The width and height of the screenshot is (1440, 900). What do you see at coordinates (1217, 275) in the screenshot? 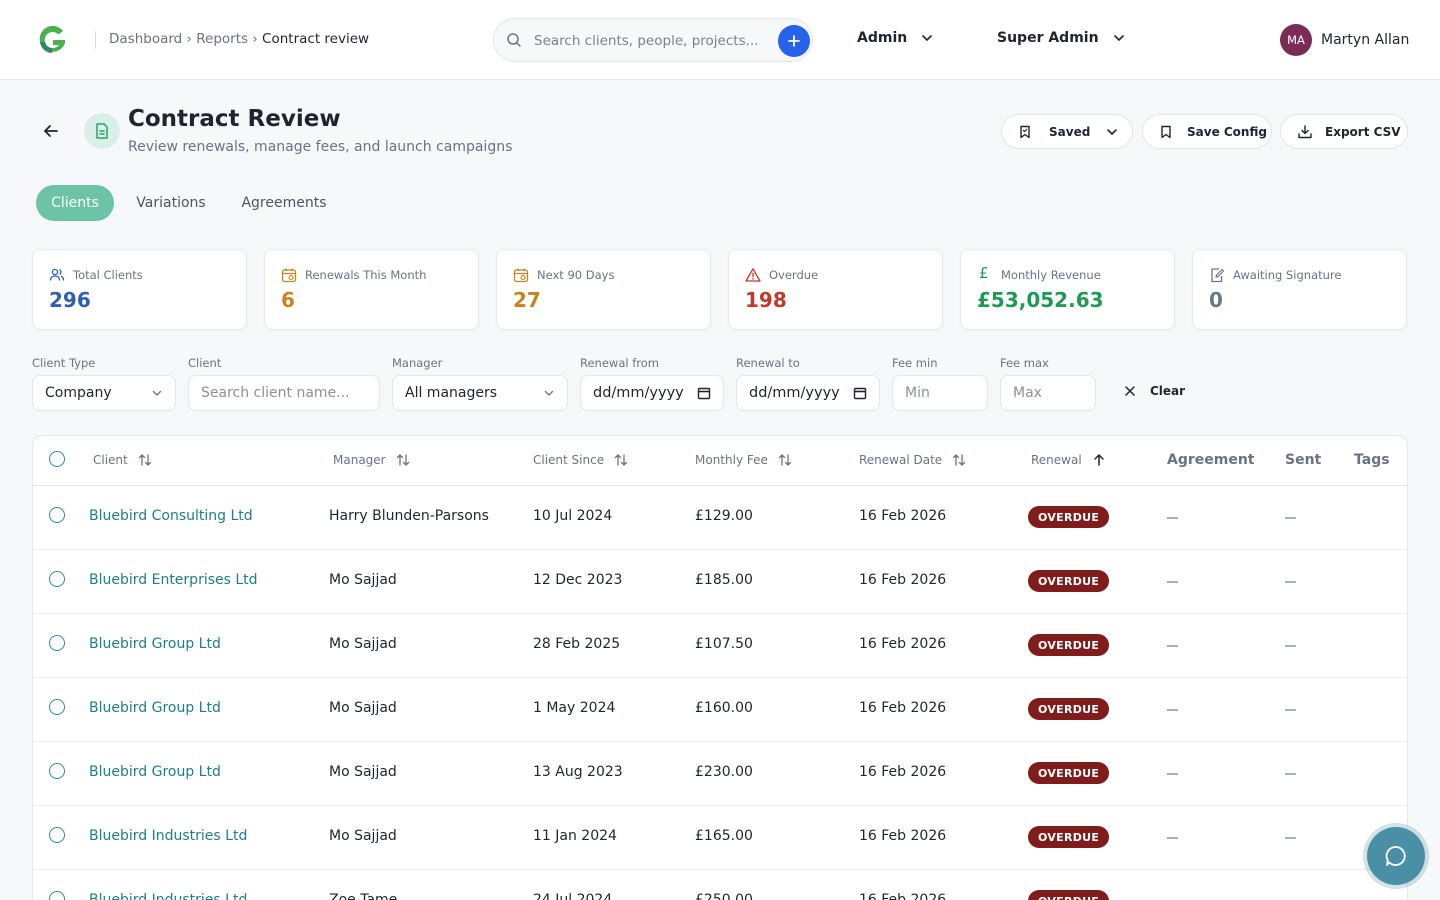
I see `edit-document-icon` at bounding box center [1217, 275].